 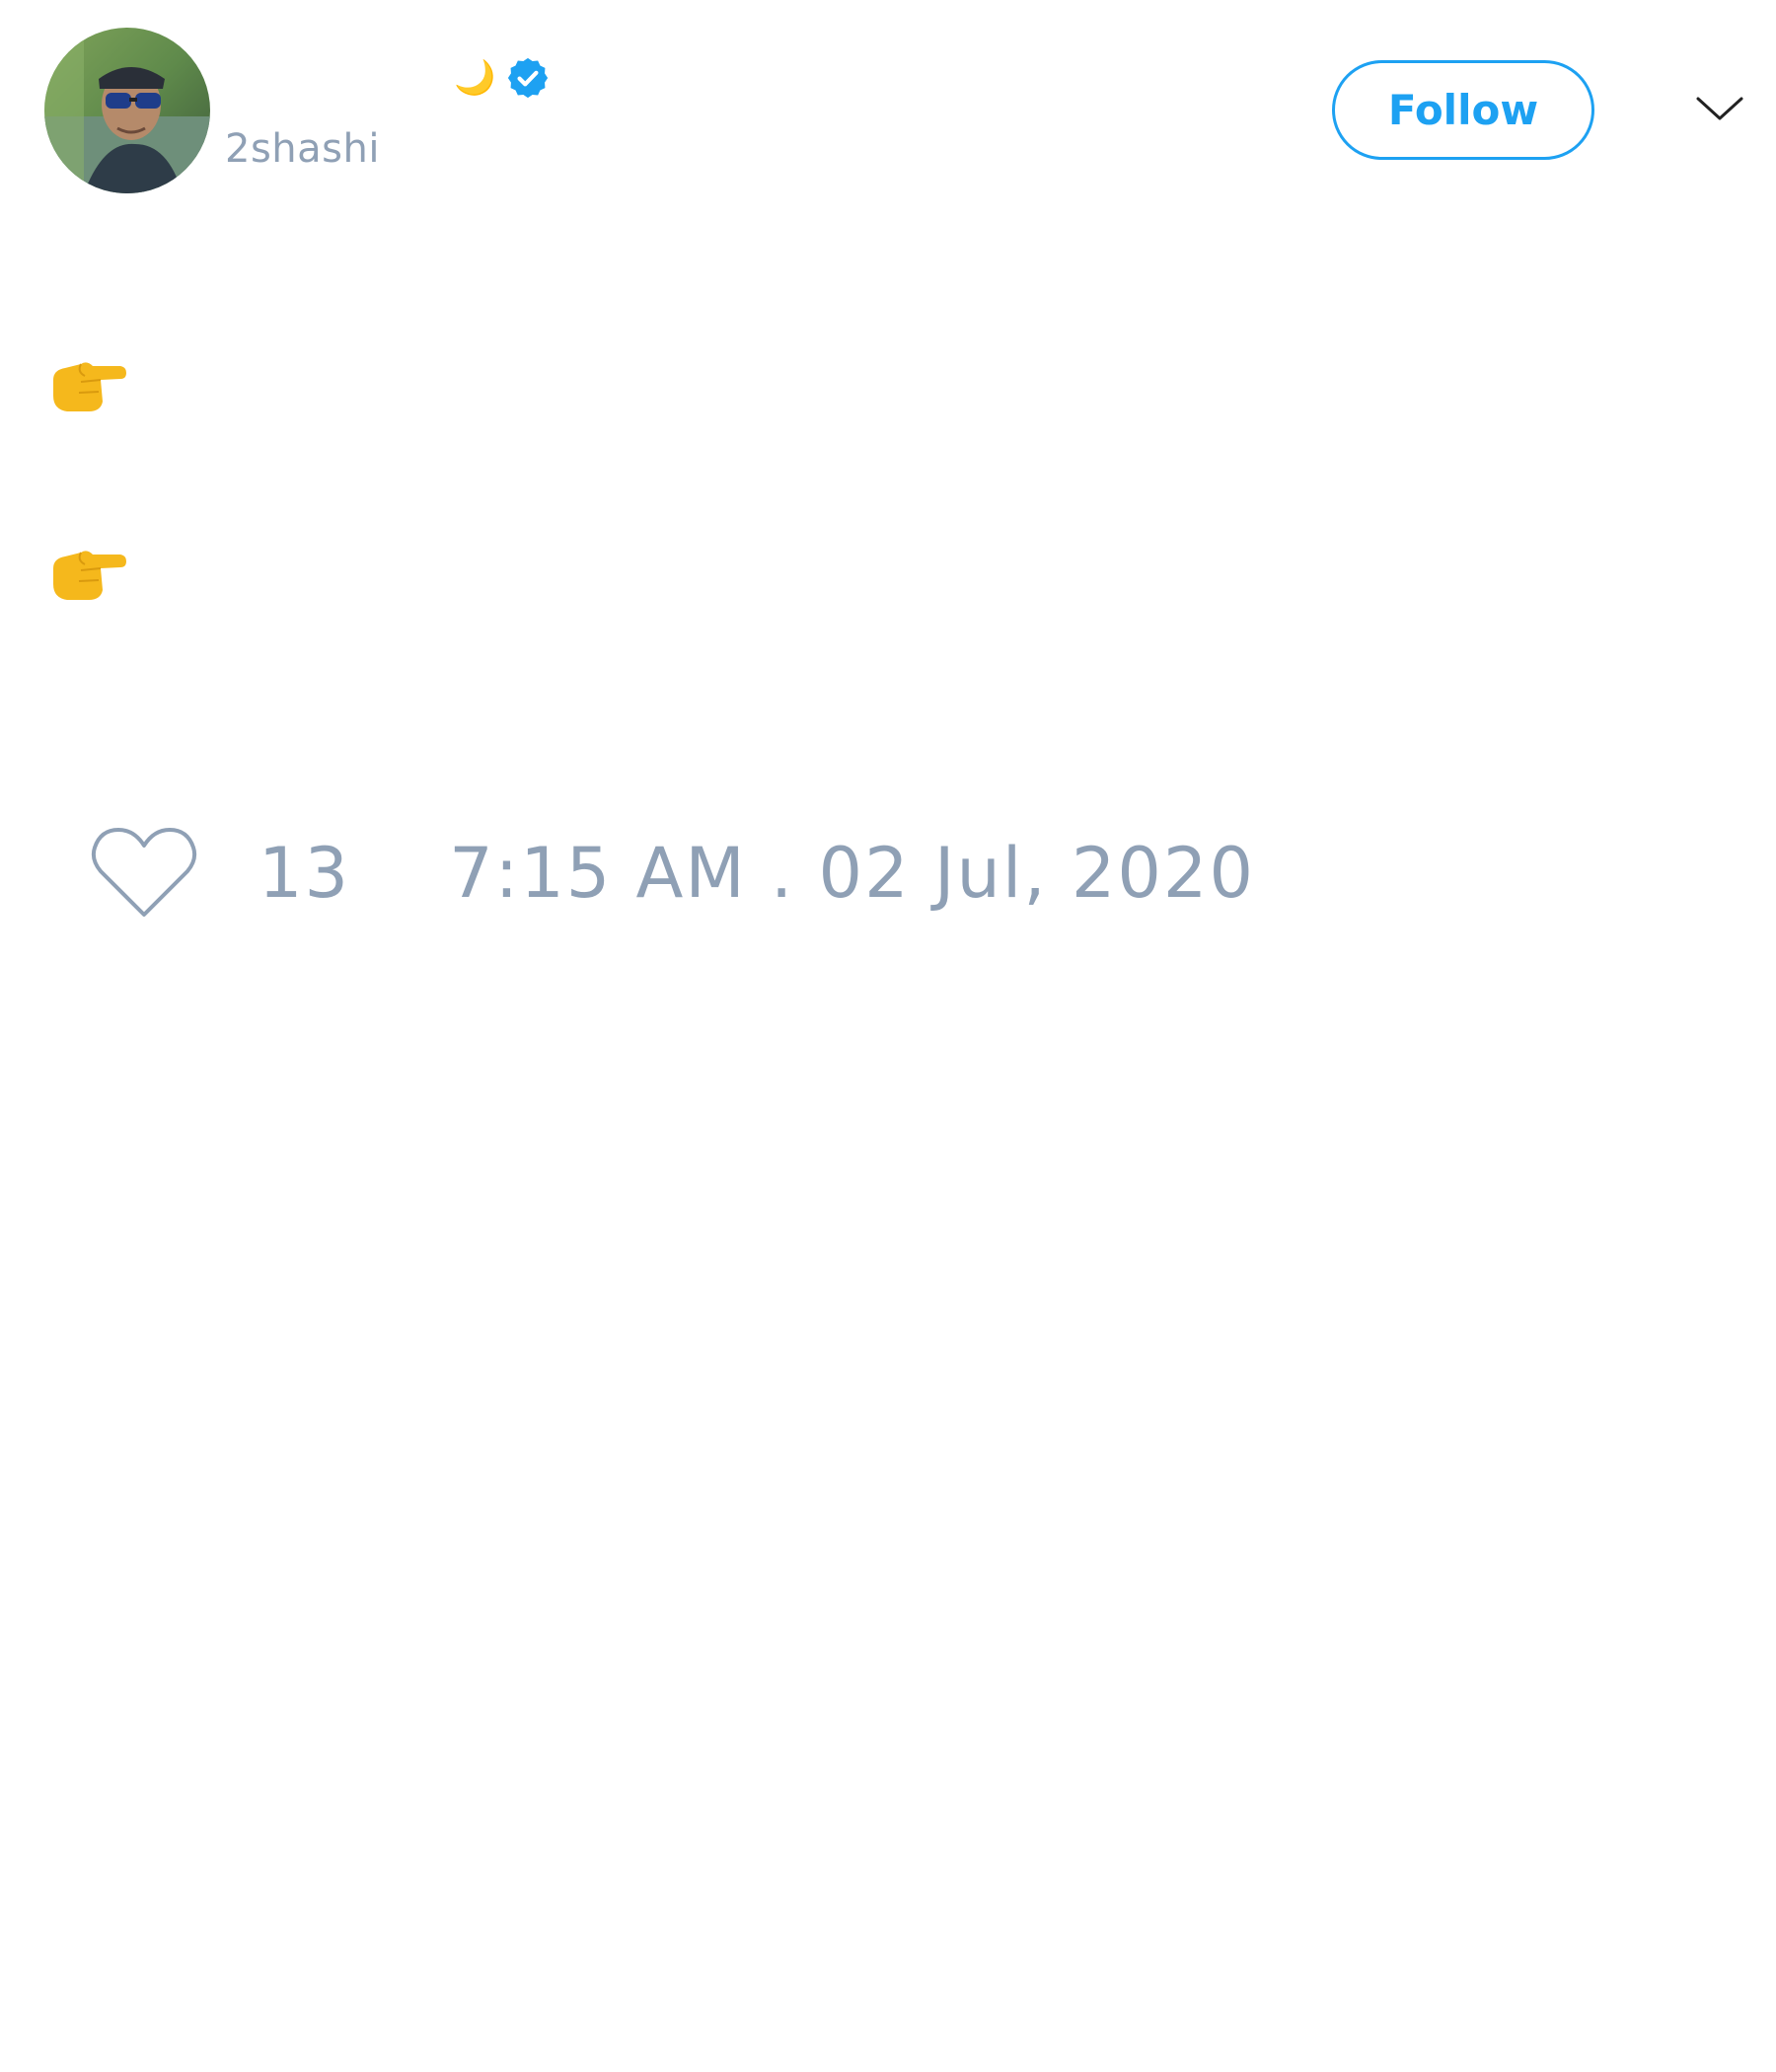 I want to click on display-name: 🌙, so click(x=503, y=78).